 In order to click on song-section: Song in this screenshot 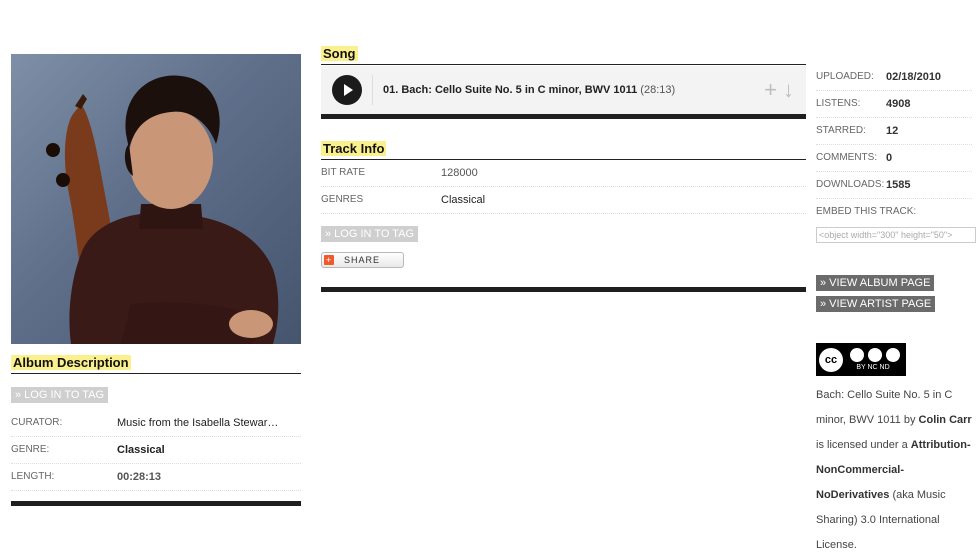, I will do `click(563, 54)`.